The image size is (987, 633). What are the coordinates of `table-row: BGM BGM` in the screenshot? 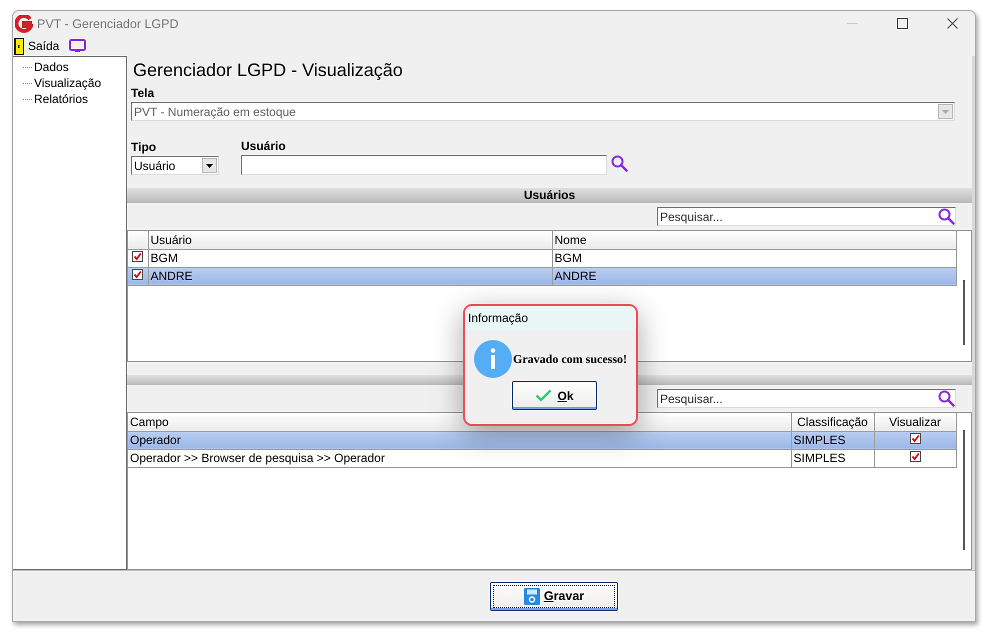 It's located at (542, 258).